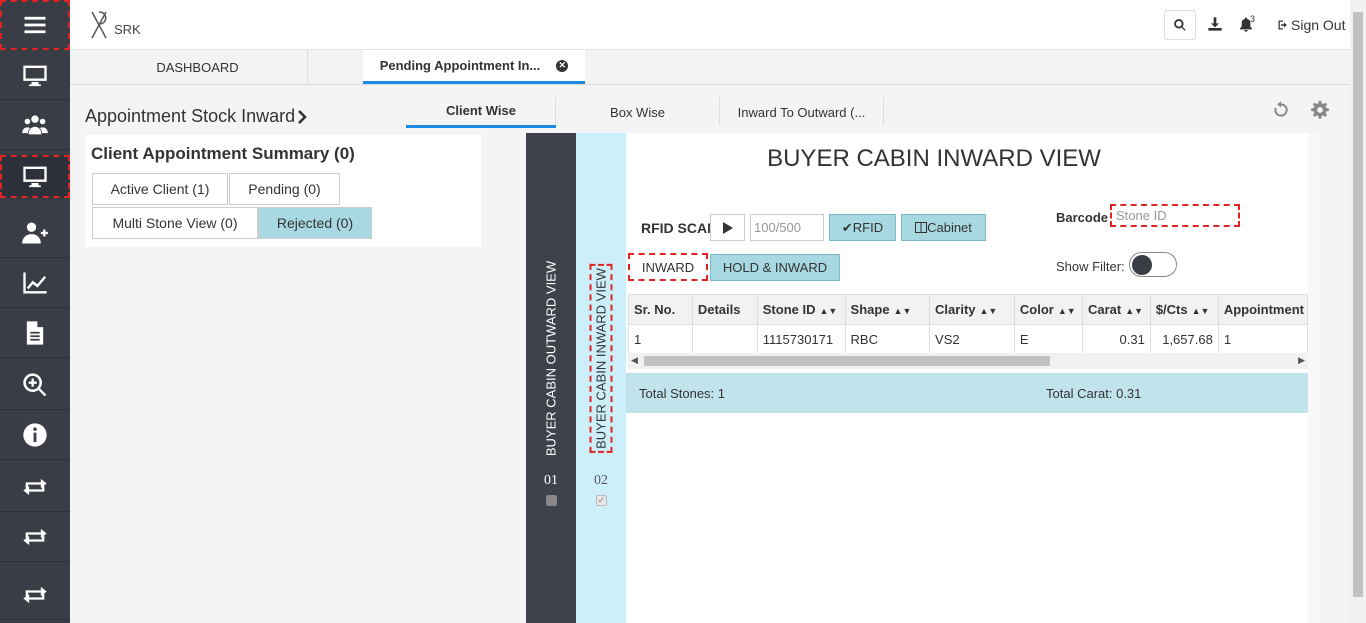  Describe the element at coordinates (967, 393) in the screenshot. I see `summary-bar: Total Stones: 1 Total Carat: 0.31` at that location.